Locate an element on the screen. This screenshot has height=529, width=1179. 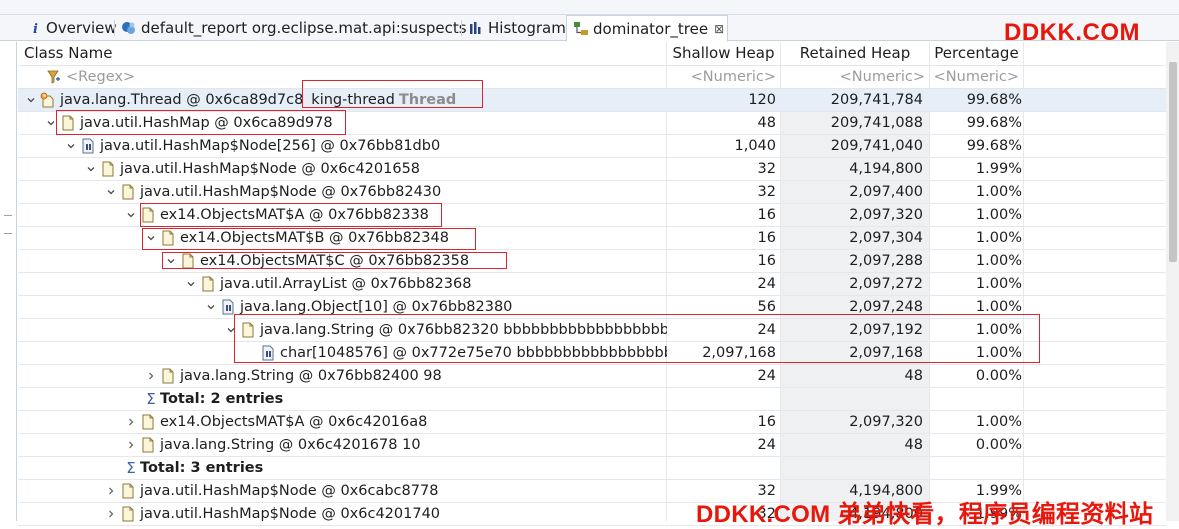
table-row: Σ Total: 2 entries is located at coordinates (592, 399).